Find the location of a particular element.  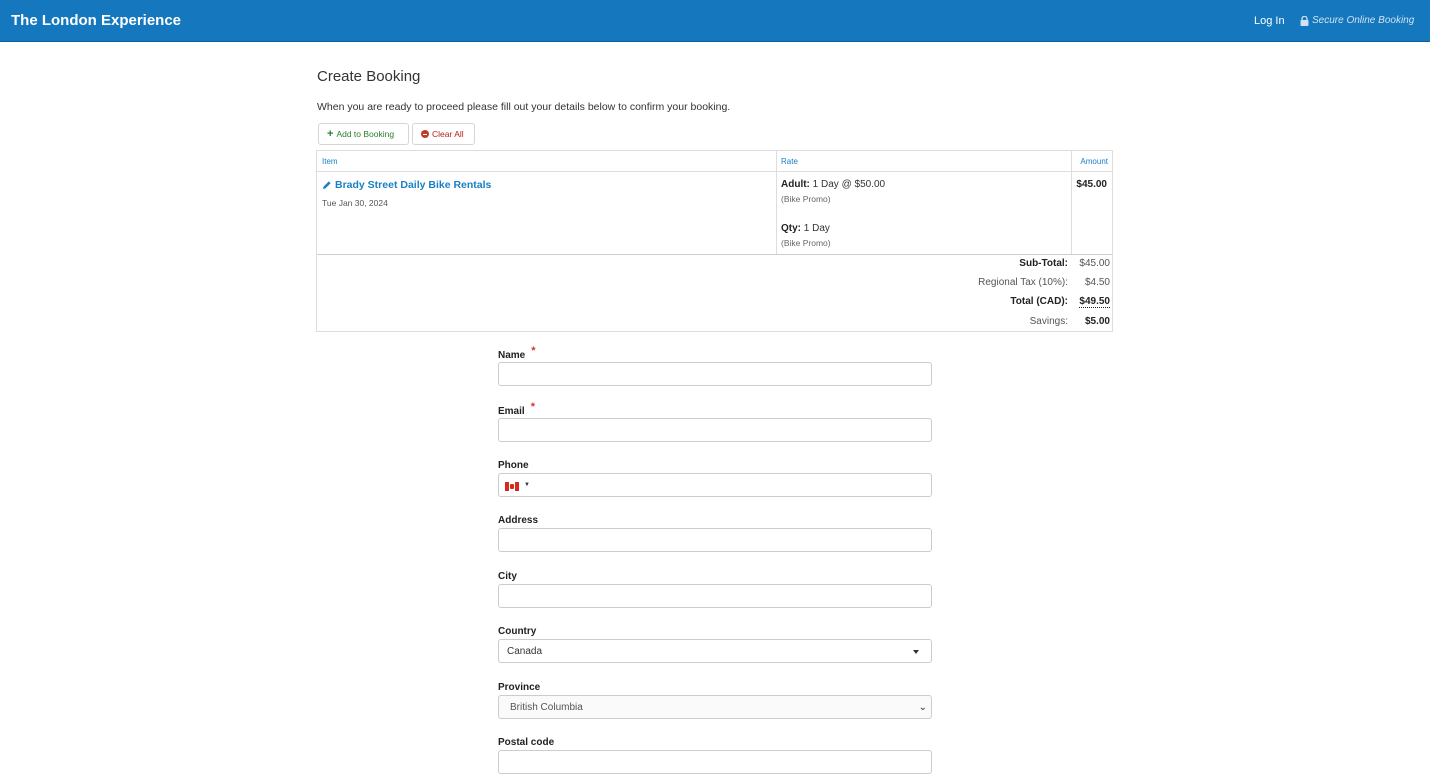

province-select: British Columbia ⌄ is located at coordinates (715, 707).